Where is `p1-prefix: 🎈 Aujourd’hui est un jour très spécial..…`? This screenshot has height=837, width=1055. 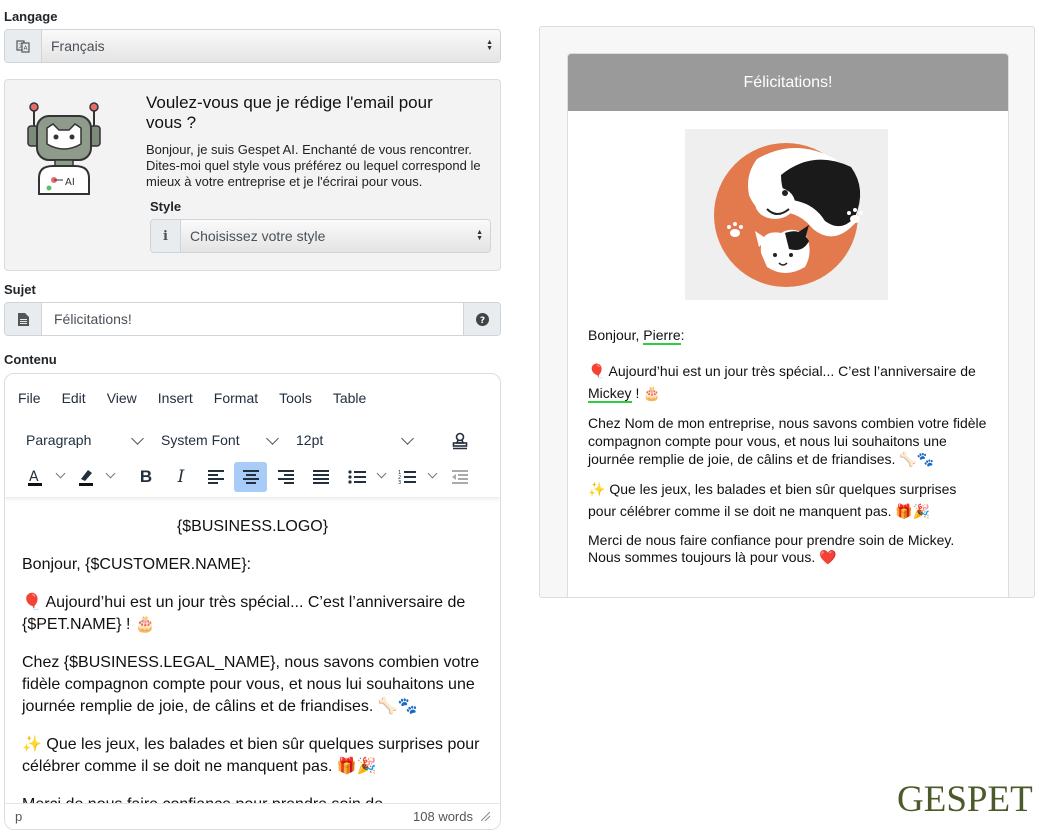
p1-prefix: 🎈 Aujourd’hui est un jour très spécial..… is located at coordinates (782, 371).